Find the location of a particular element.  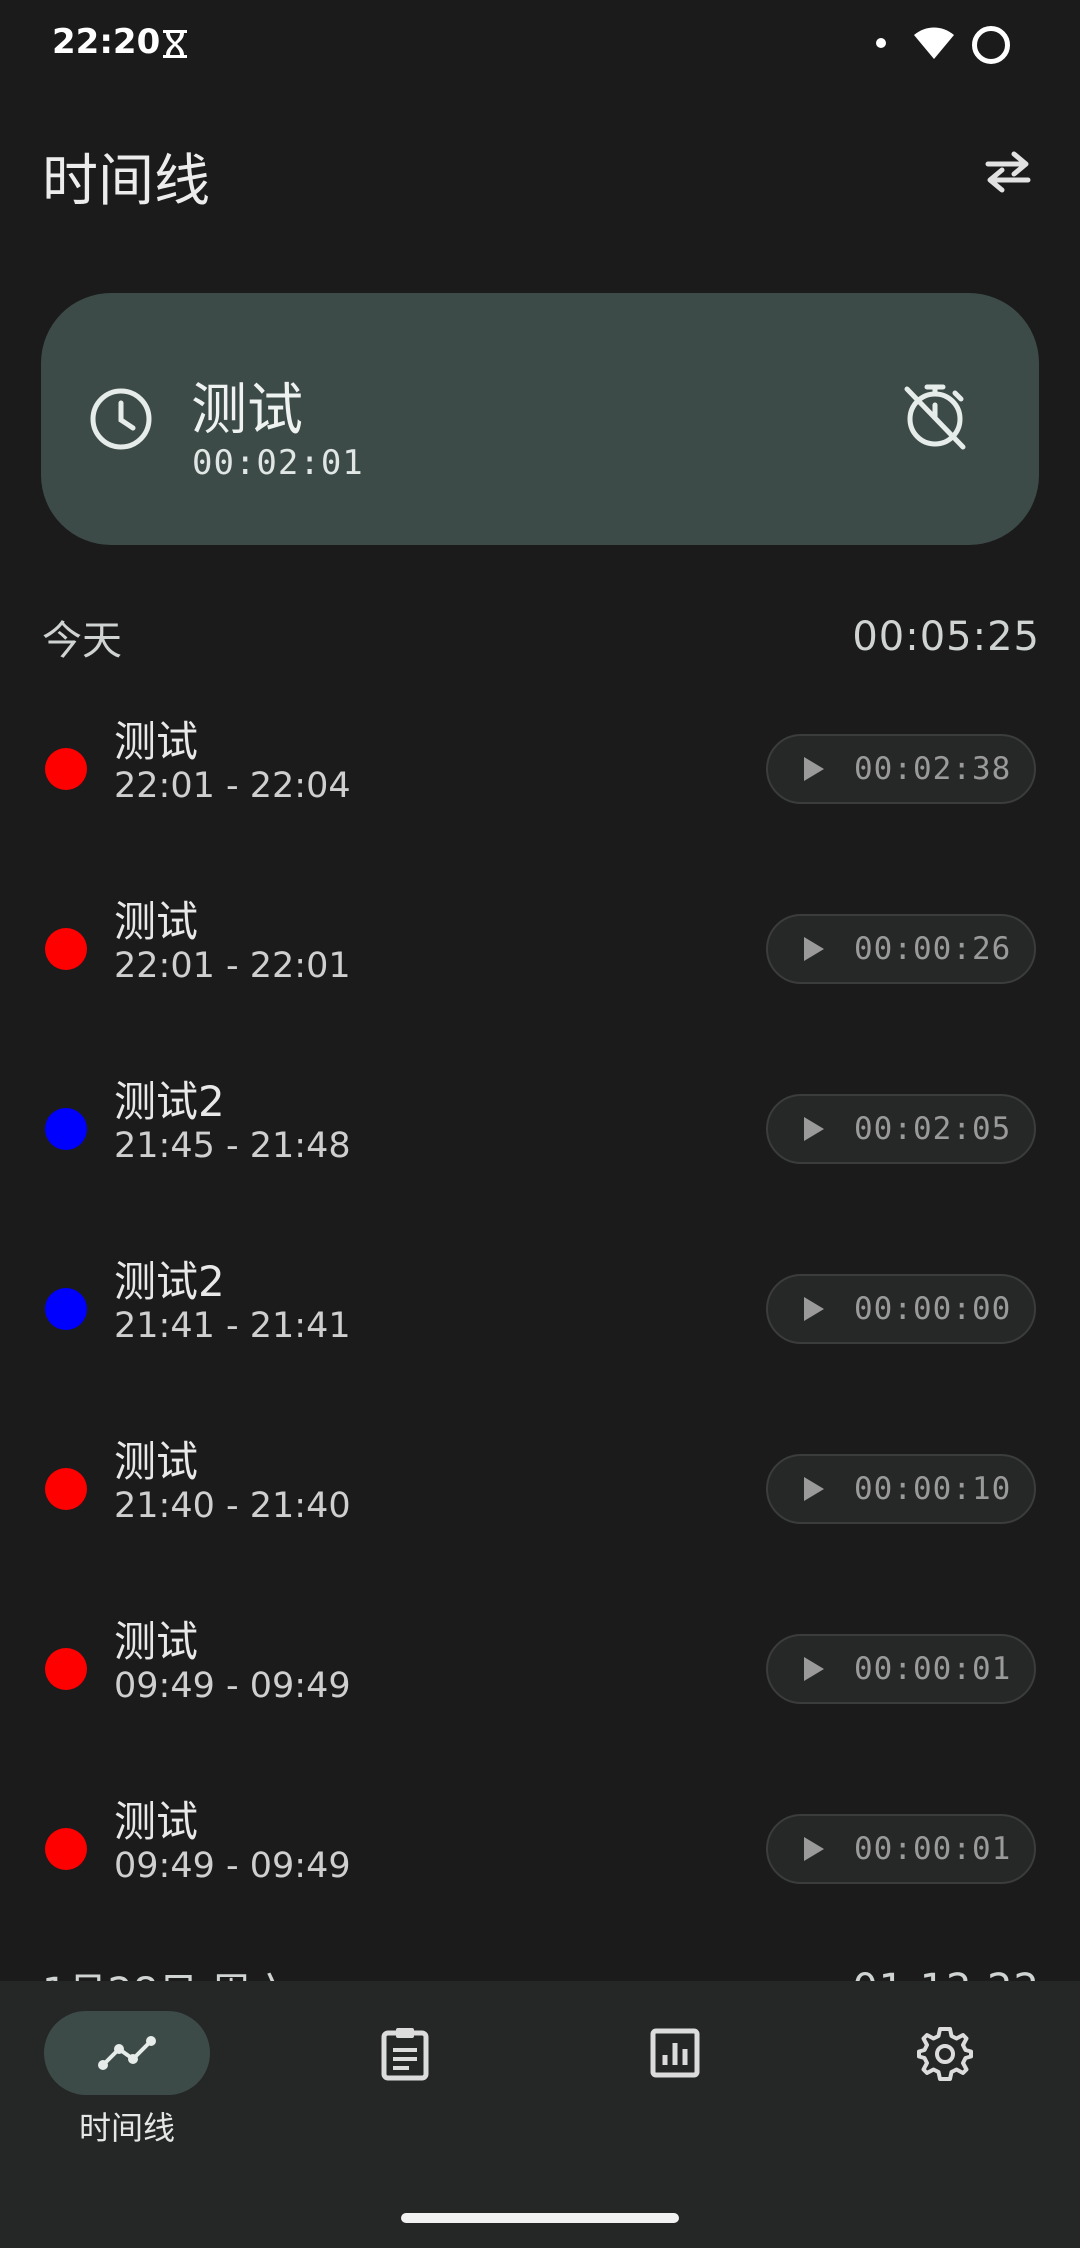

timeline-icon is located at coordinates (127, 2053).